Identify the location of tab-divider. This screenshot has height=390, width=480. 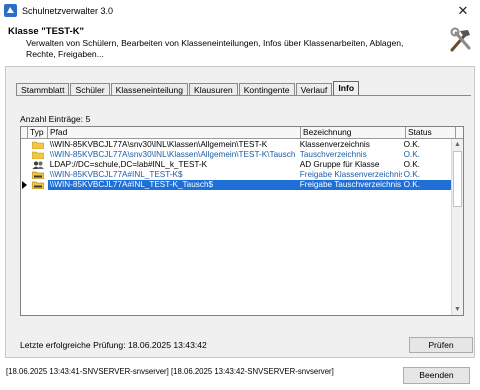
(243, 95).